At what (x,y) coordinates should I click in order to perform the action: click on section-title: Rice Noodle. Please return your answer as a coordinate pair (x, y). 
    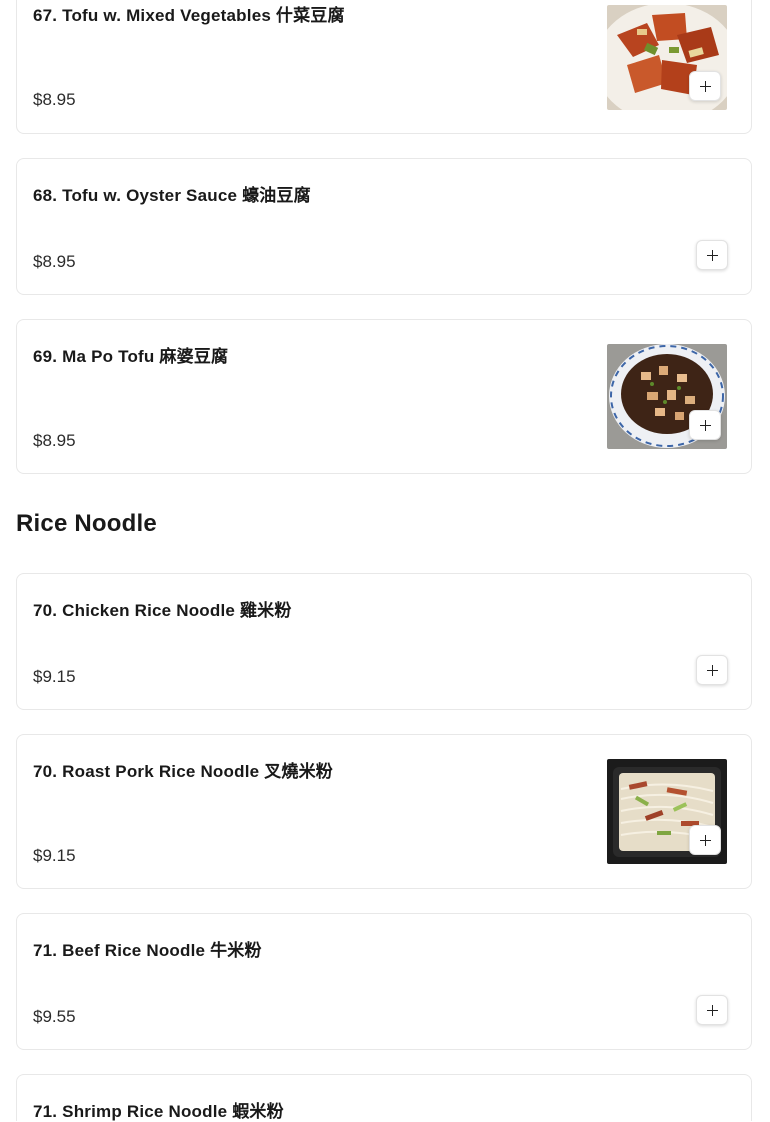
    Looking at the image, I should click on (86, 523).